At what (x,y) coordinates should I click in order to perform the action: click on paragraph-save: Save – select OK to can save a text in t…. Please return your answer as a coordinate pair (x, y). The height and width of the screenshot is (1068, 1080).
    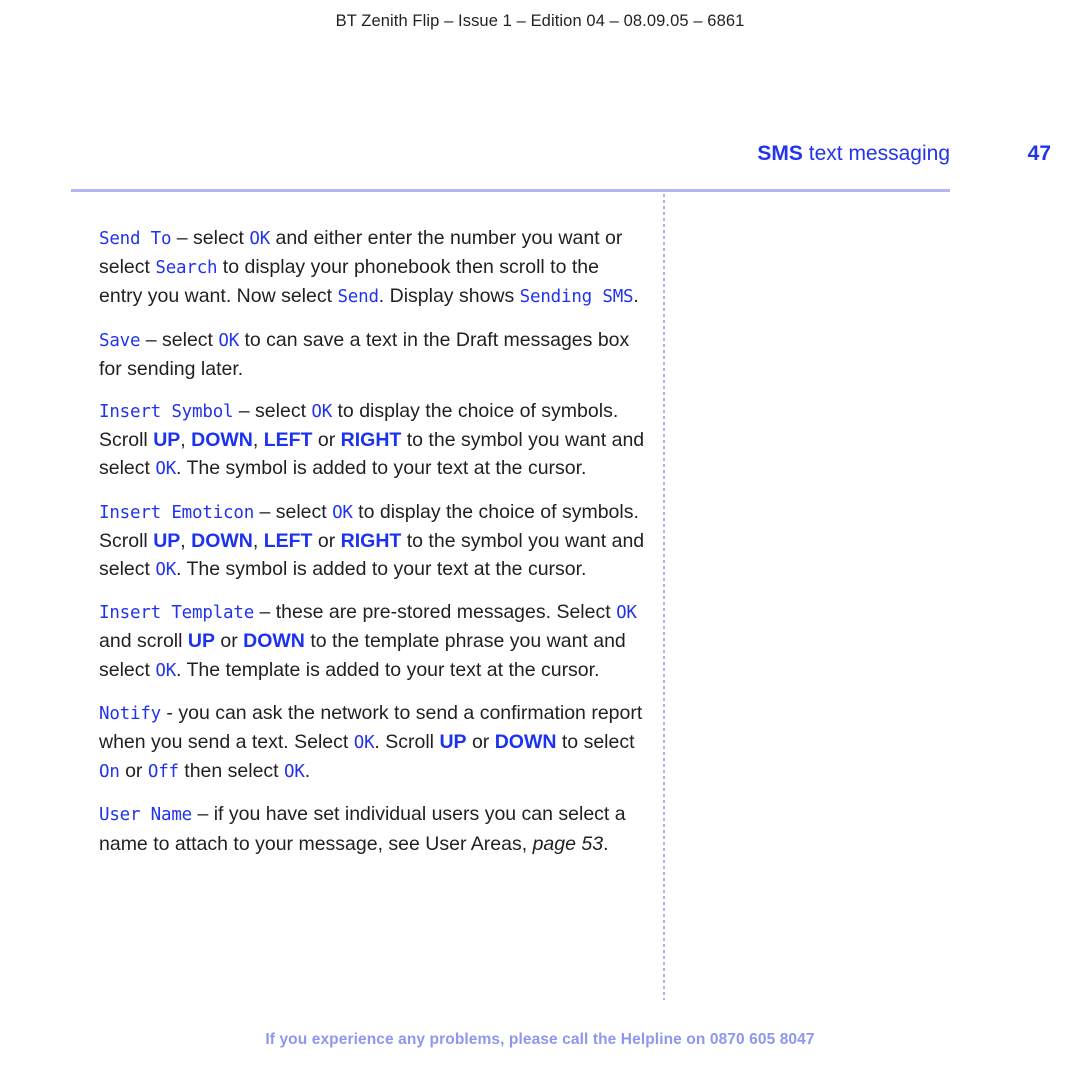
    Looking at the image, I should click on (373, 354).